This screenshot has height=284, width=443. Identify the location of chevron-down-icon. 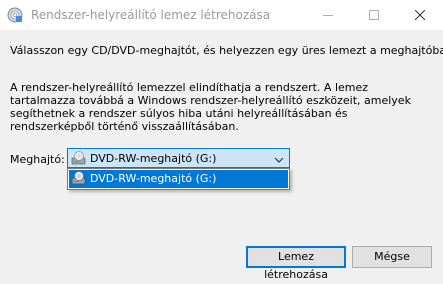
(279, 160).